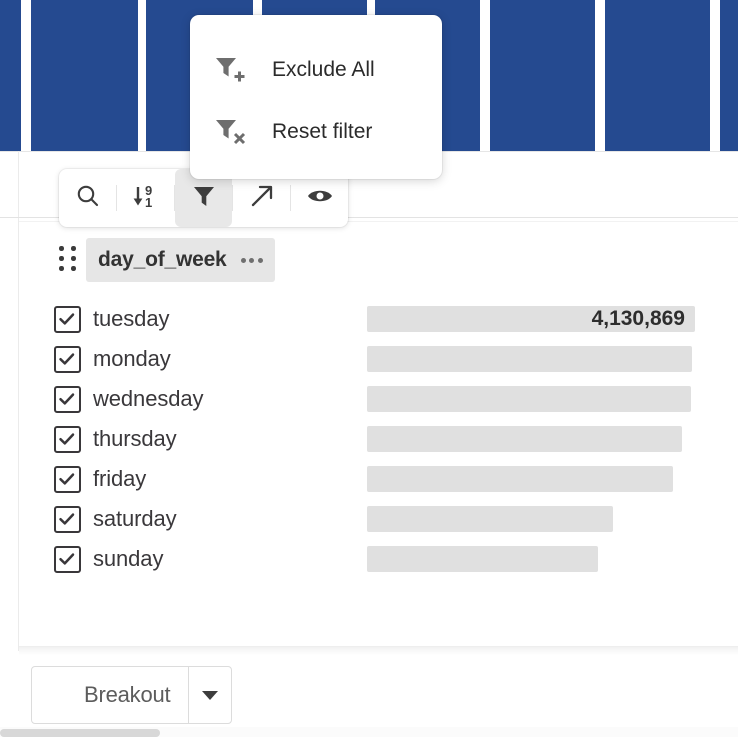 This screenshot has width=738, height=737. I want to click on filter-row-label: monday, so click(132, 358).